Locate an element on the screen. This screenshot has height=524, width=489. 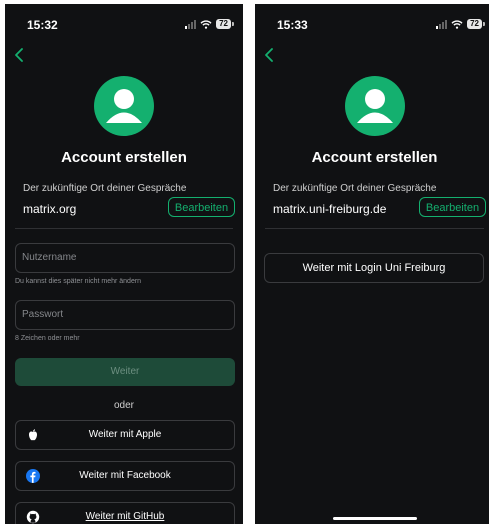
username-hint: Du kannst dies später nicht mehr ändern is located at coordinates (78, 281).